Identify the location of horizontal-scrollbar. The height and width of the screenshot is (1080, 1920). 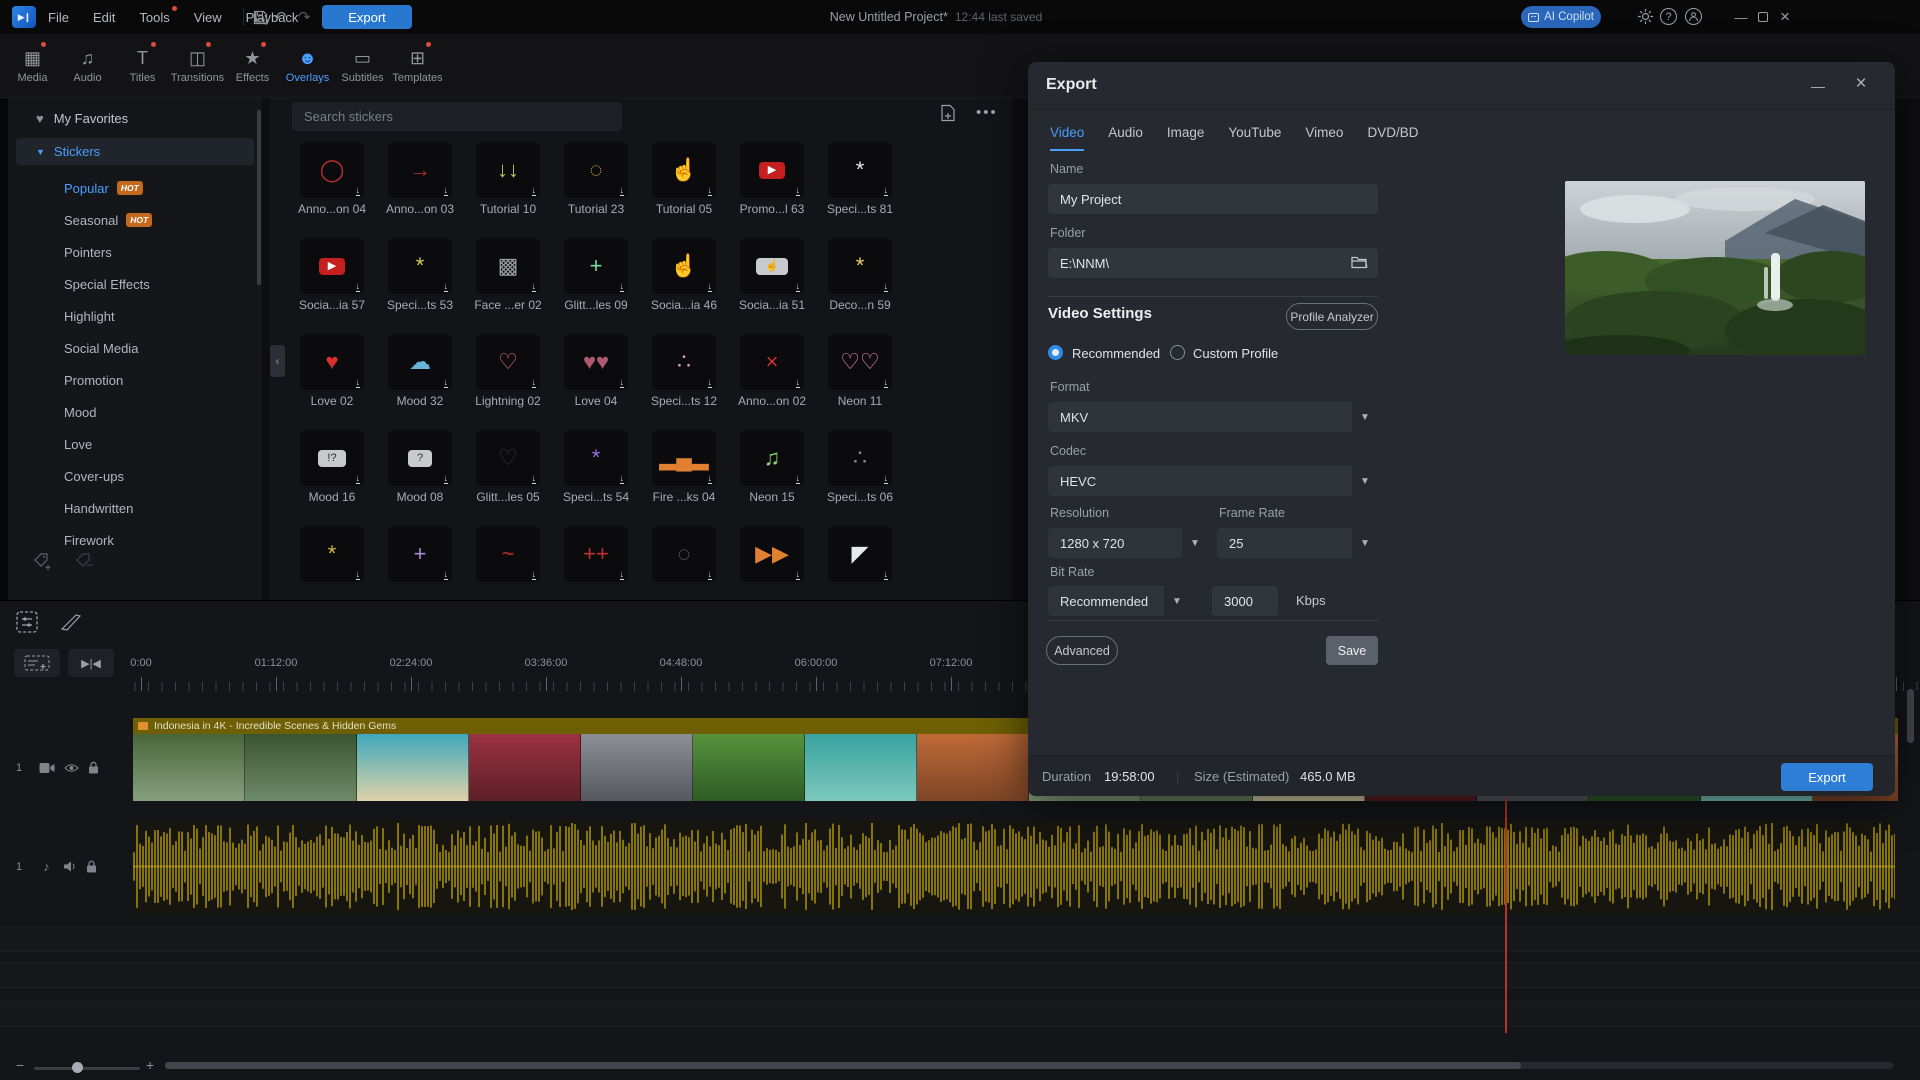
(1029, 1065).